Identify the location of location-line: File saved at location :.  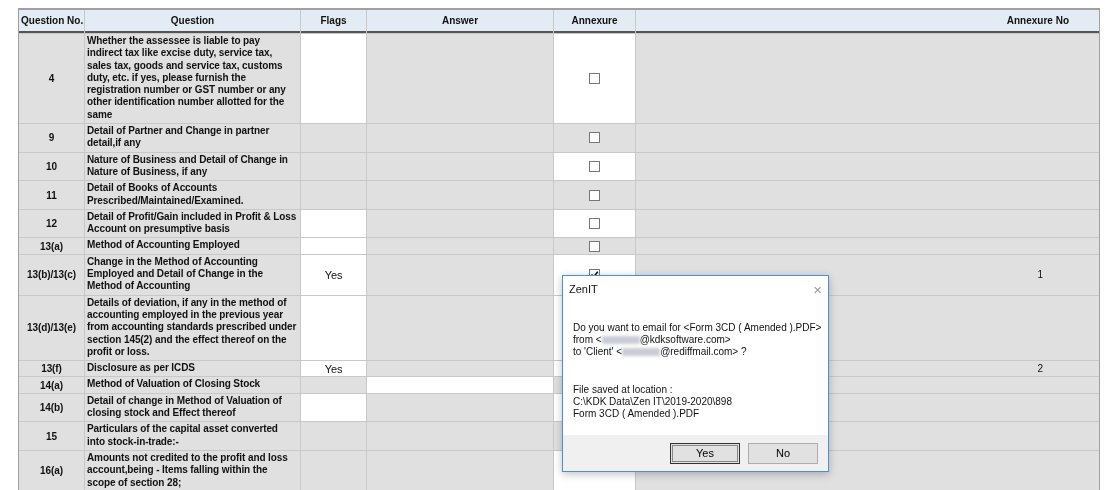
(623, 390).